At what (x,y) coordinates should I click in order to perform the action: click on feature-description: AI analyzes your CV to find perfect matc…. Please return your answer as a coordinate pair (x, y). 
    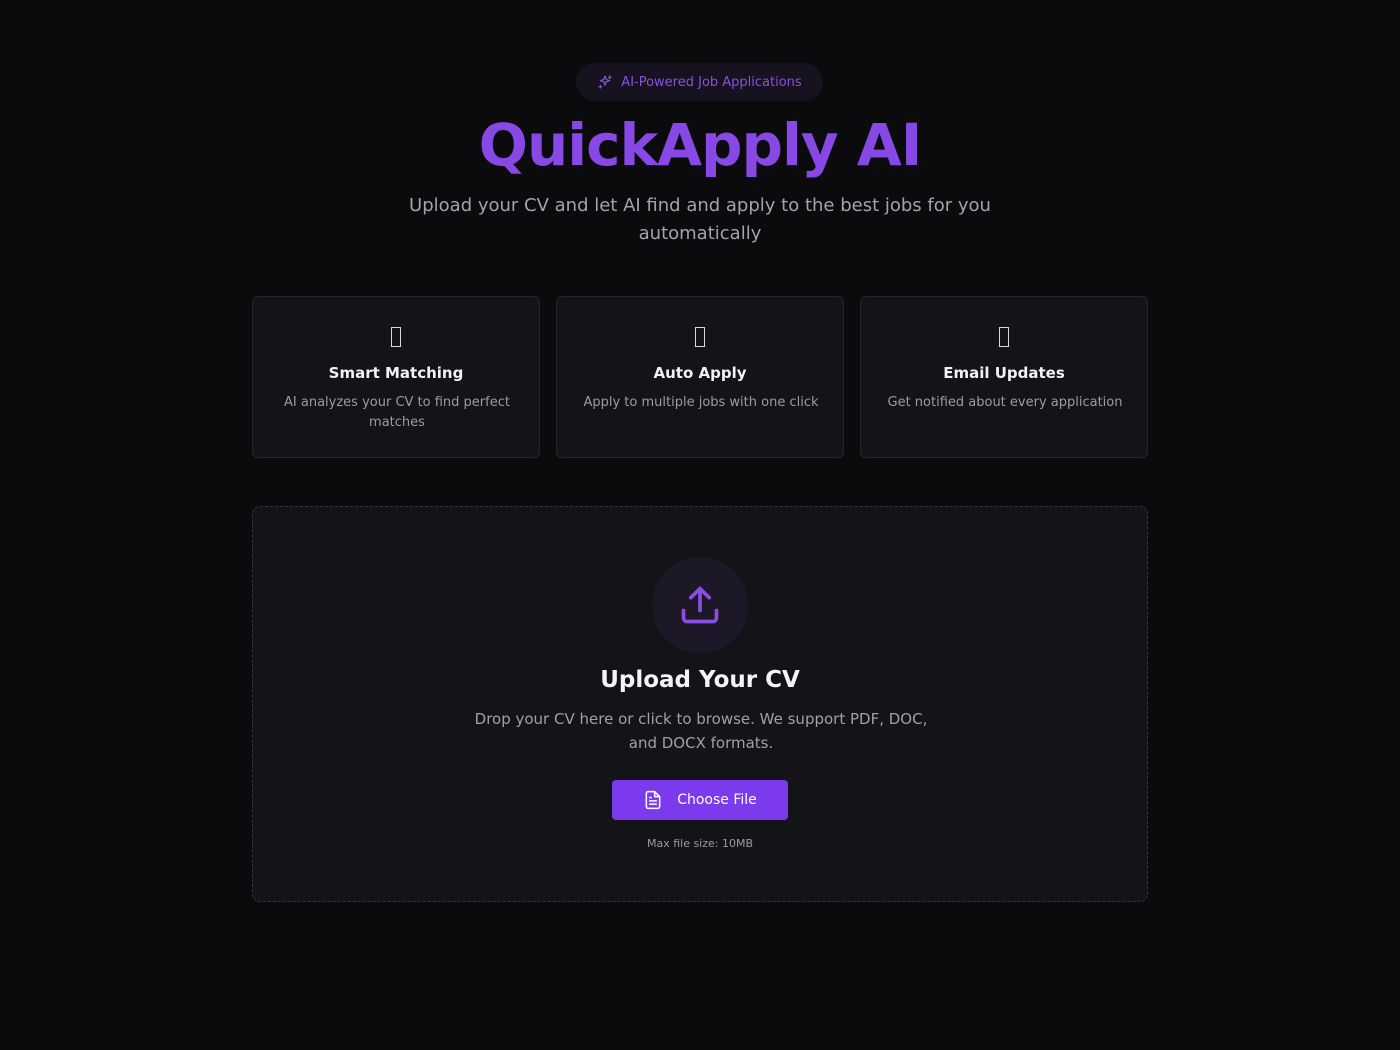
    Looking at the image, I should click on (397, 412).